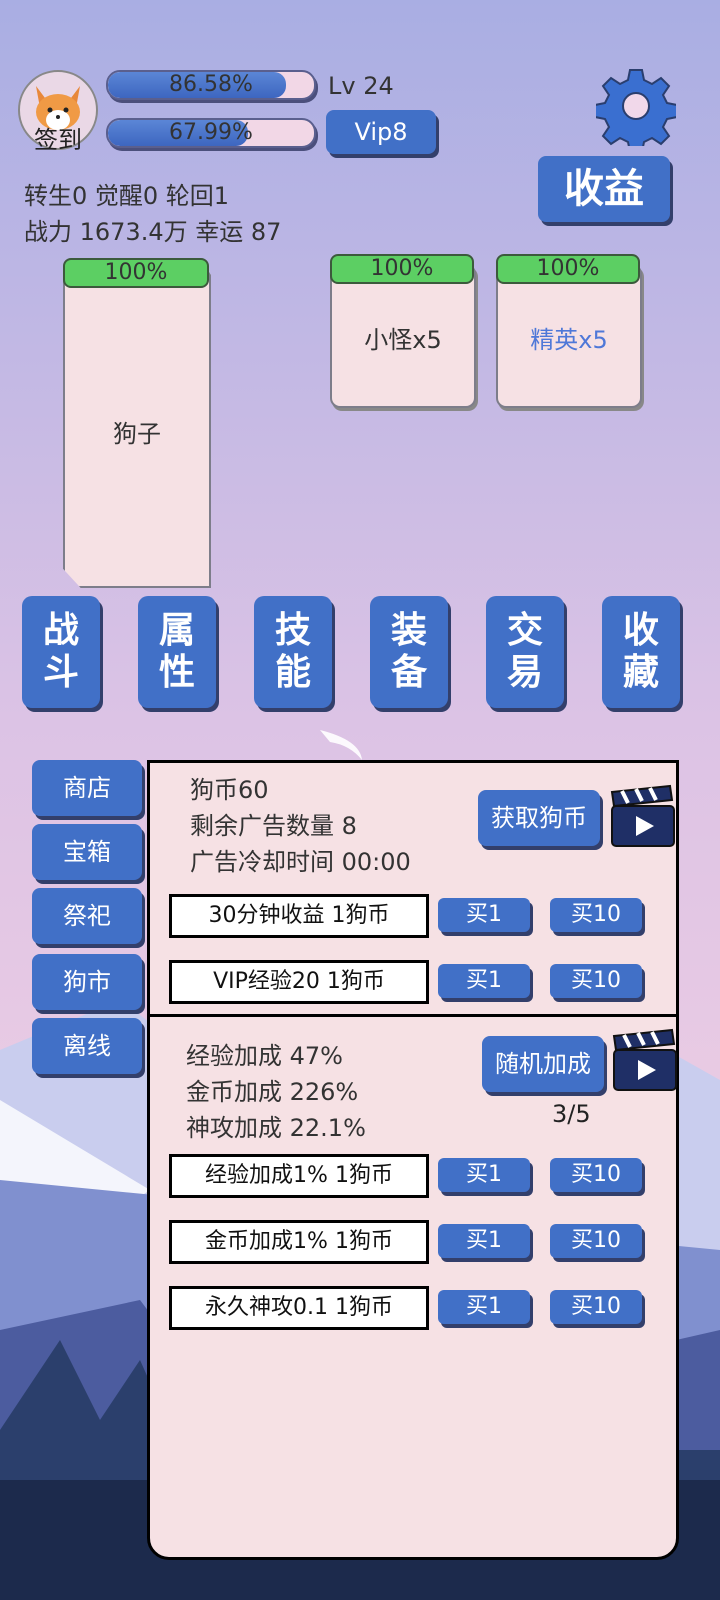  I want to click on buy1-gold-bonus-button: 买1, so click(484, 1241).